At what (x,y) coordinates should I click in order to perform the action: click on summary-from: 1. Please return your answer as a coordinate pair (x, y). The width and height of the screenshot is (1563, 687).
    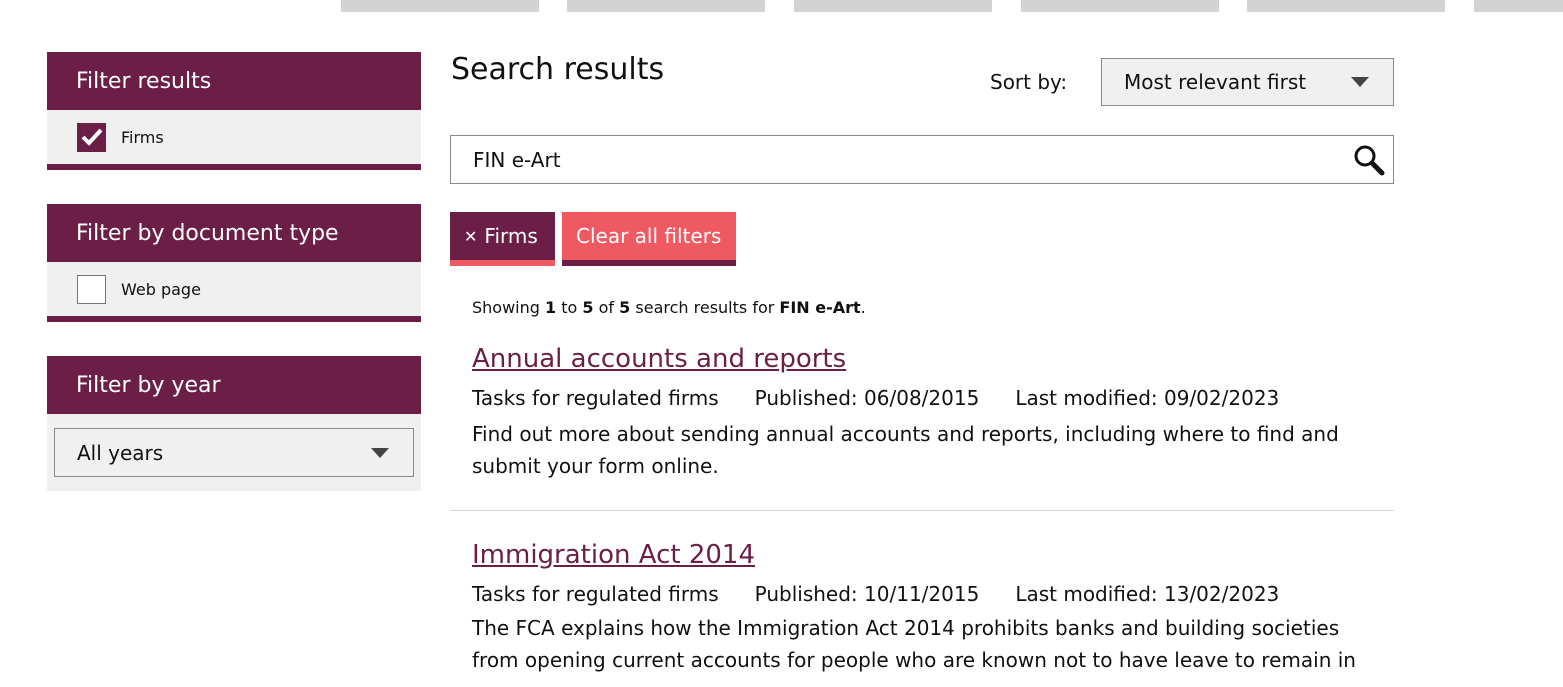
    Looking at the image, I should click on (551, 307).